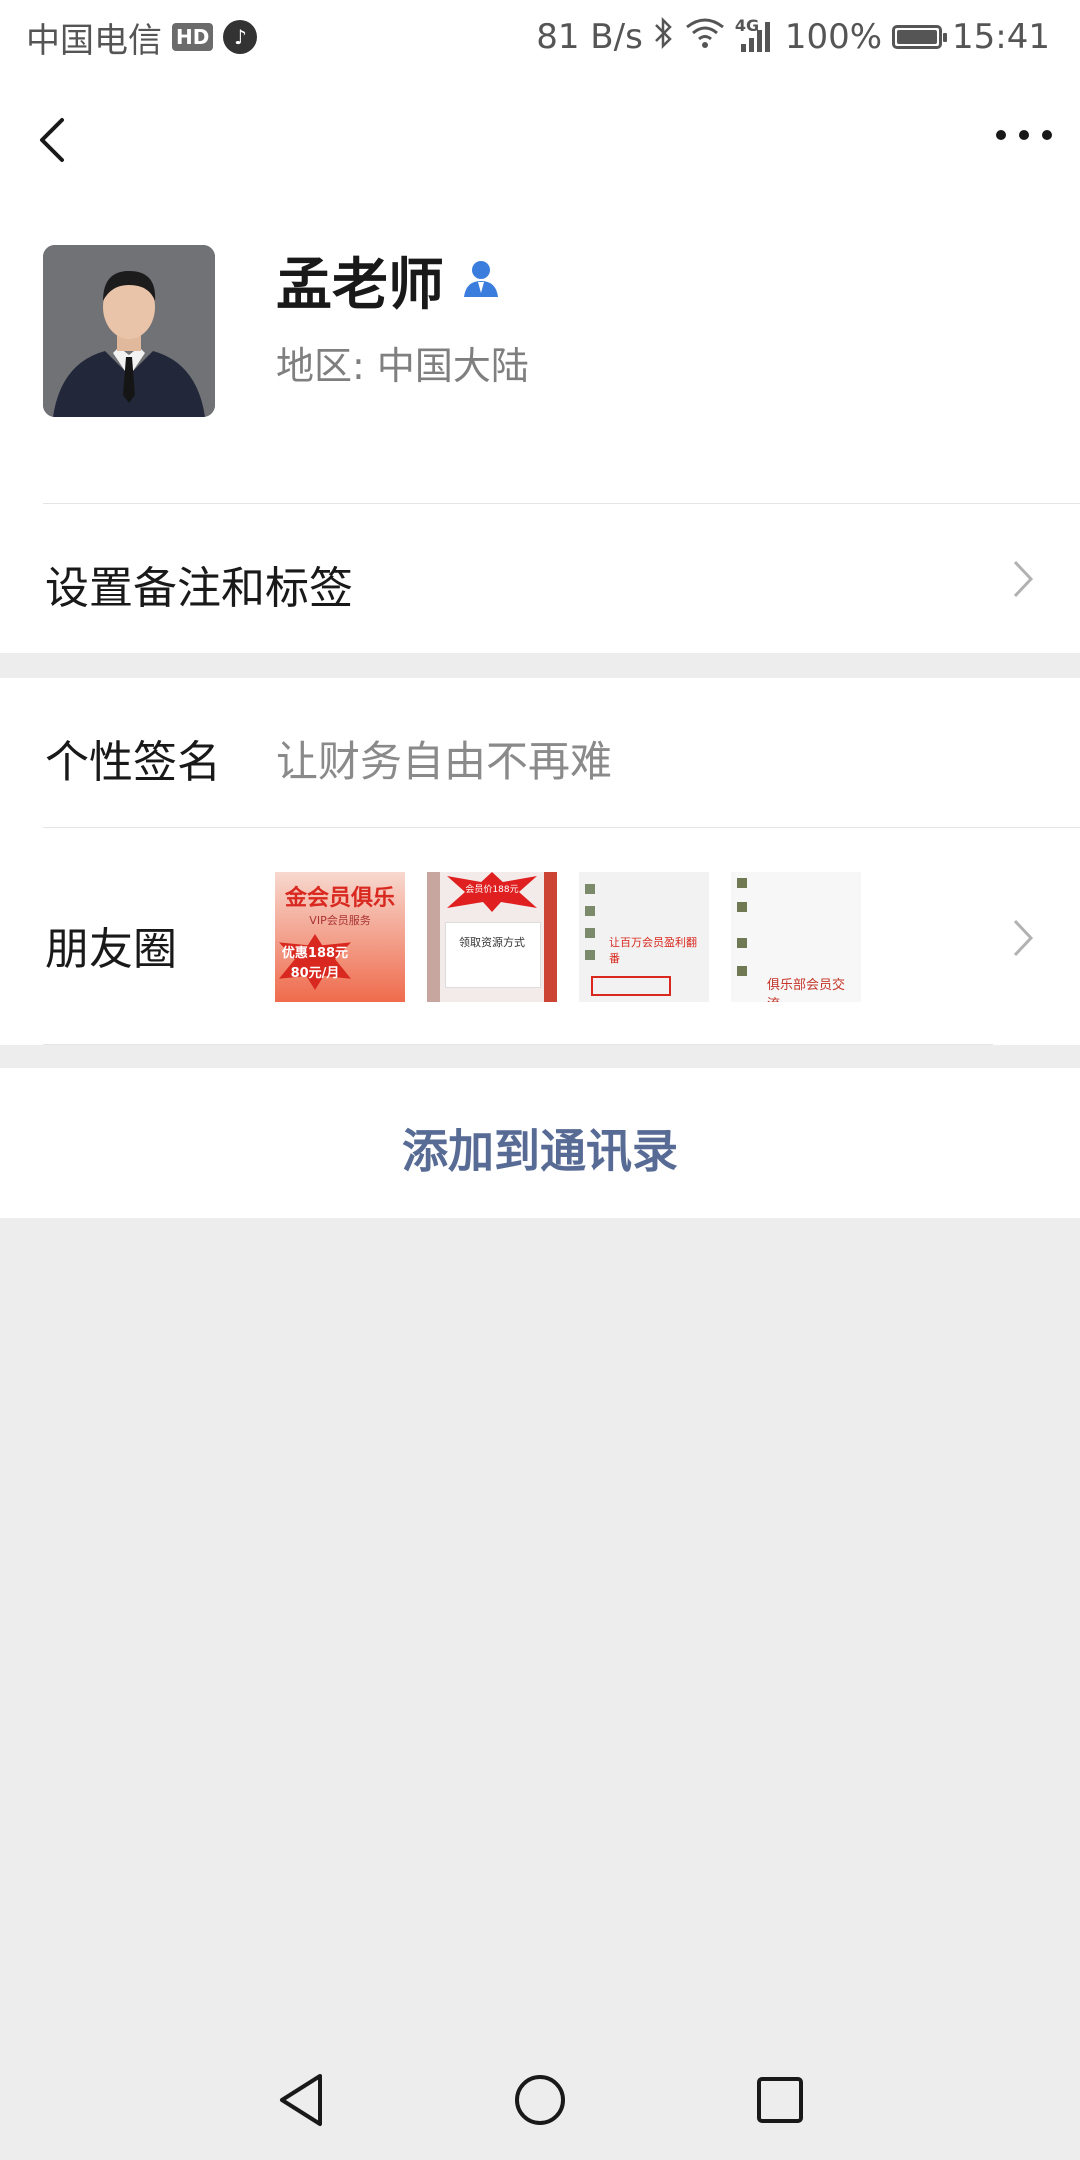  I want to click on nav-back-icon, so click(301, 2100).